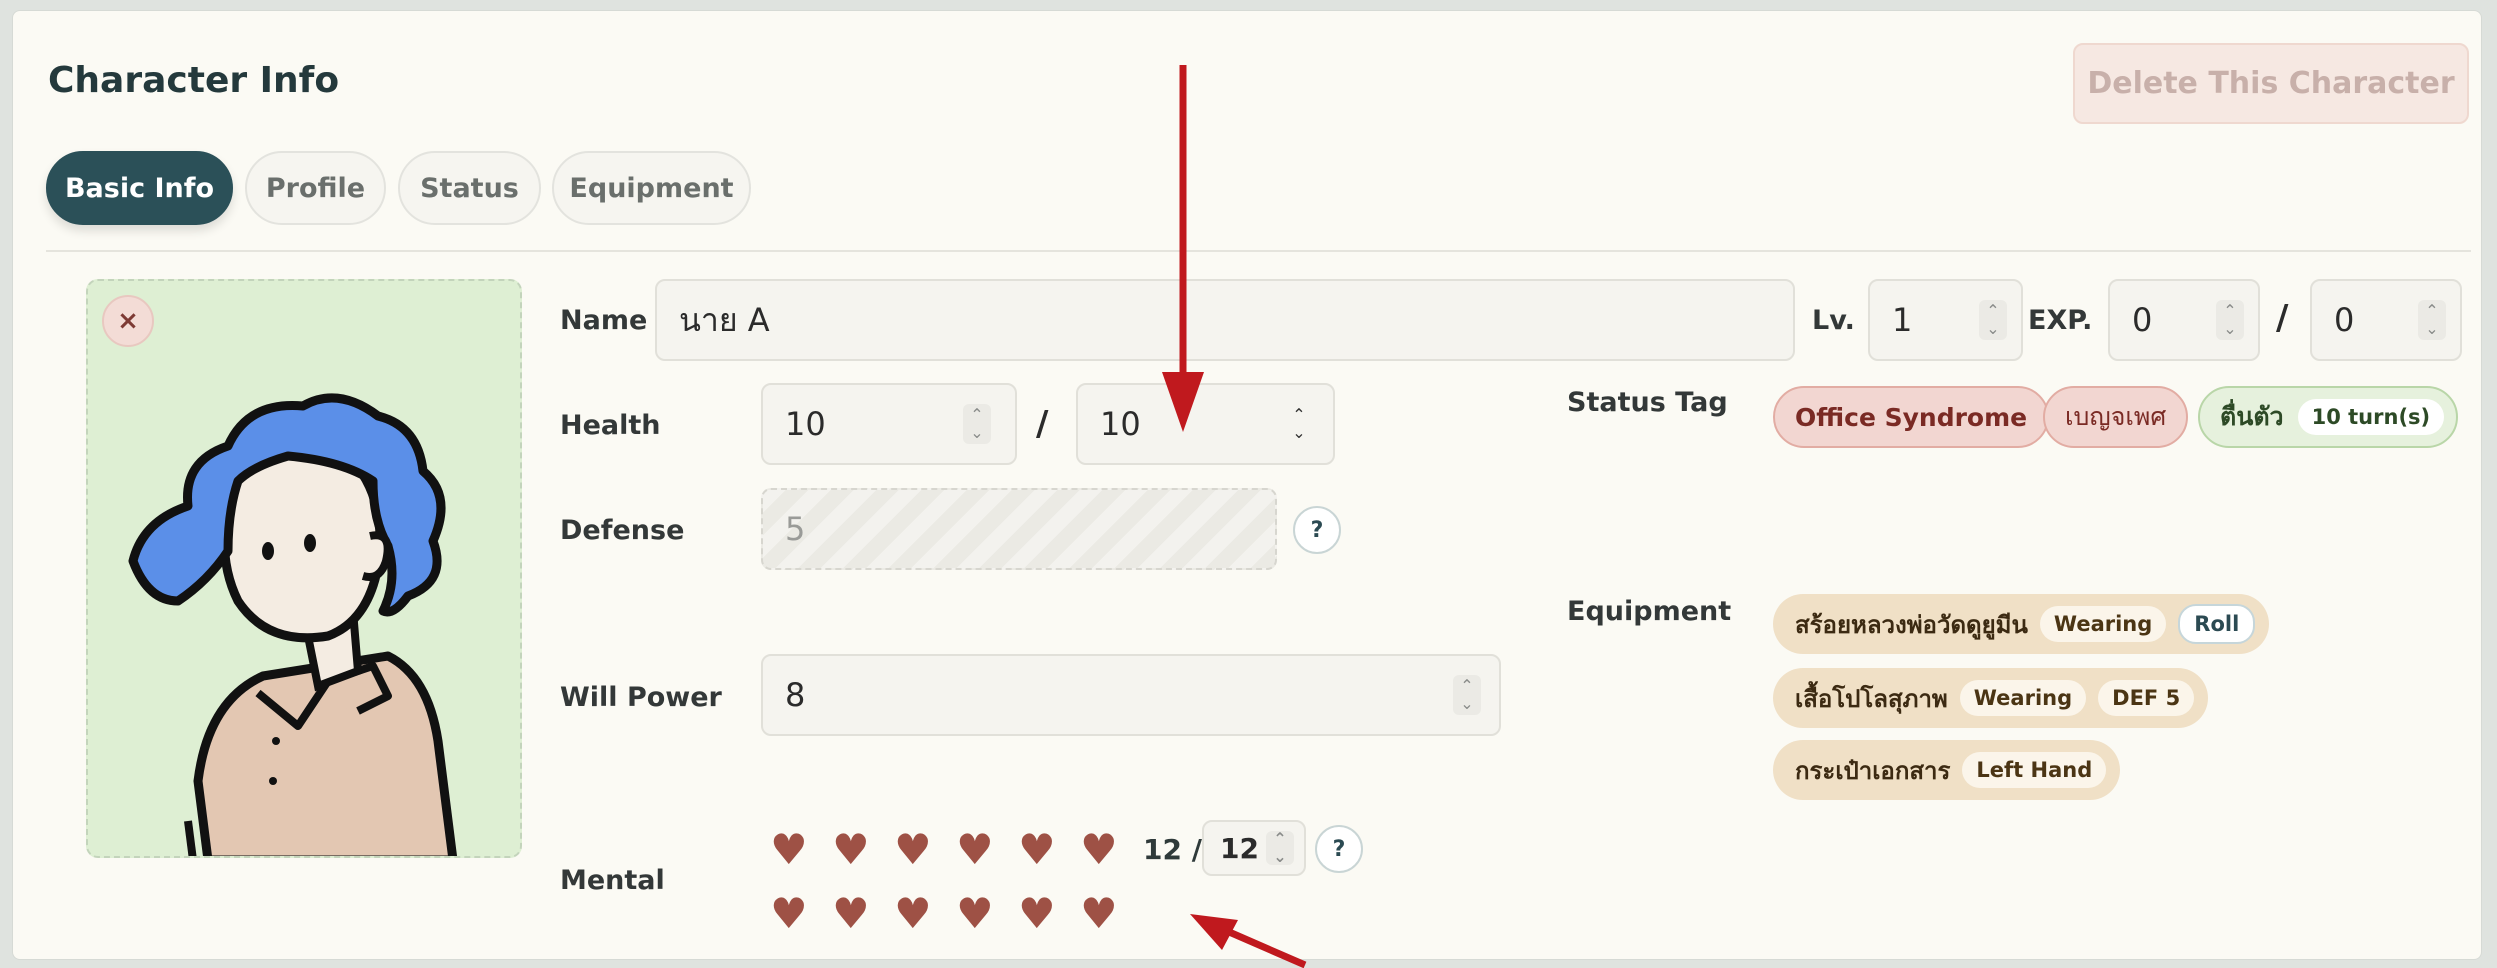  Describe the element at coordinates (194, 80) in the screenshot. I see `page-title: Character Info` at that location.